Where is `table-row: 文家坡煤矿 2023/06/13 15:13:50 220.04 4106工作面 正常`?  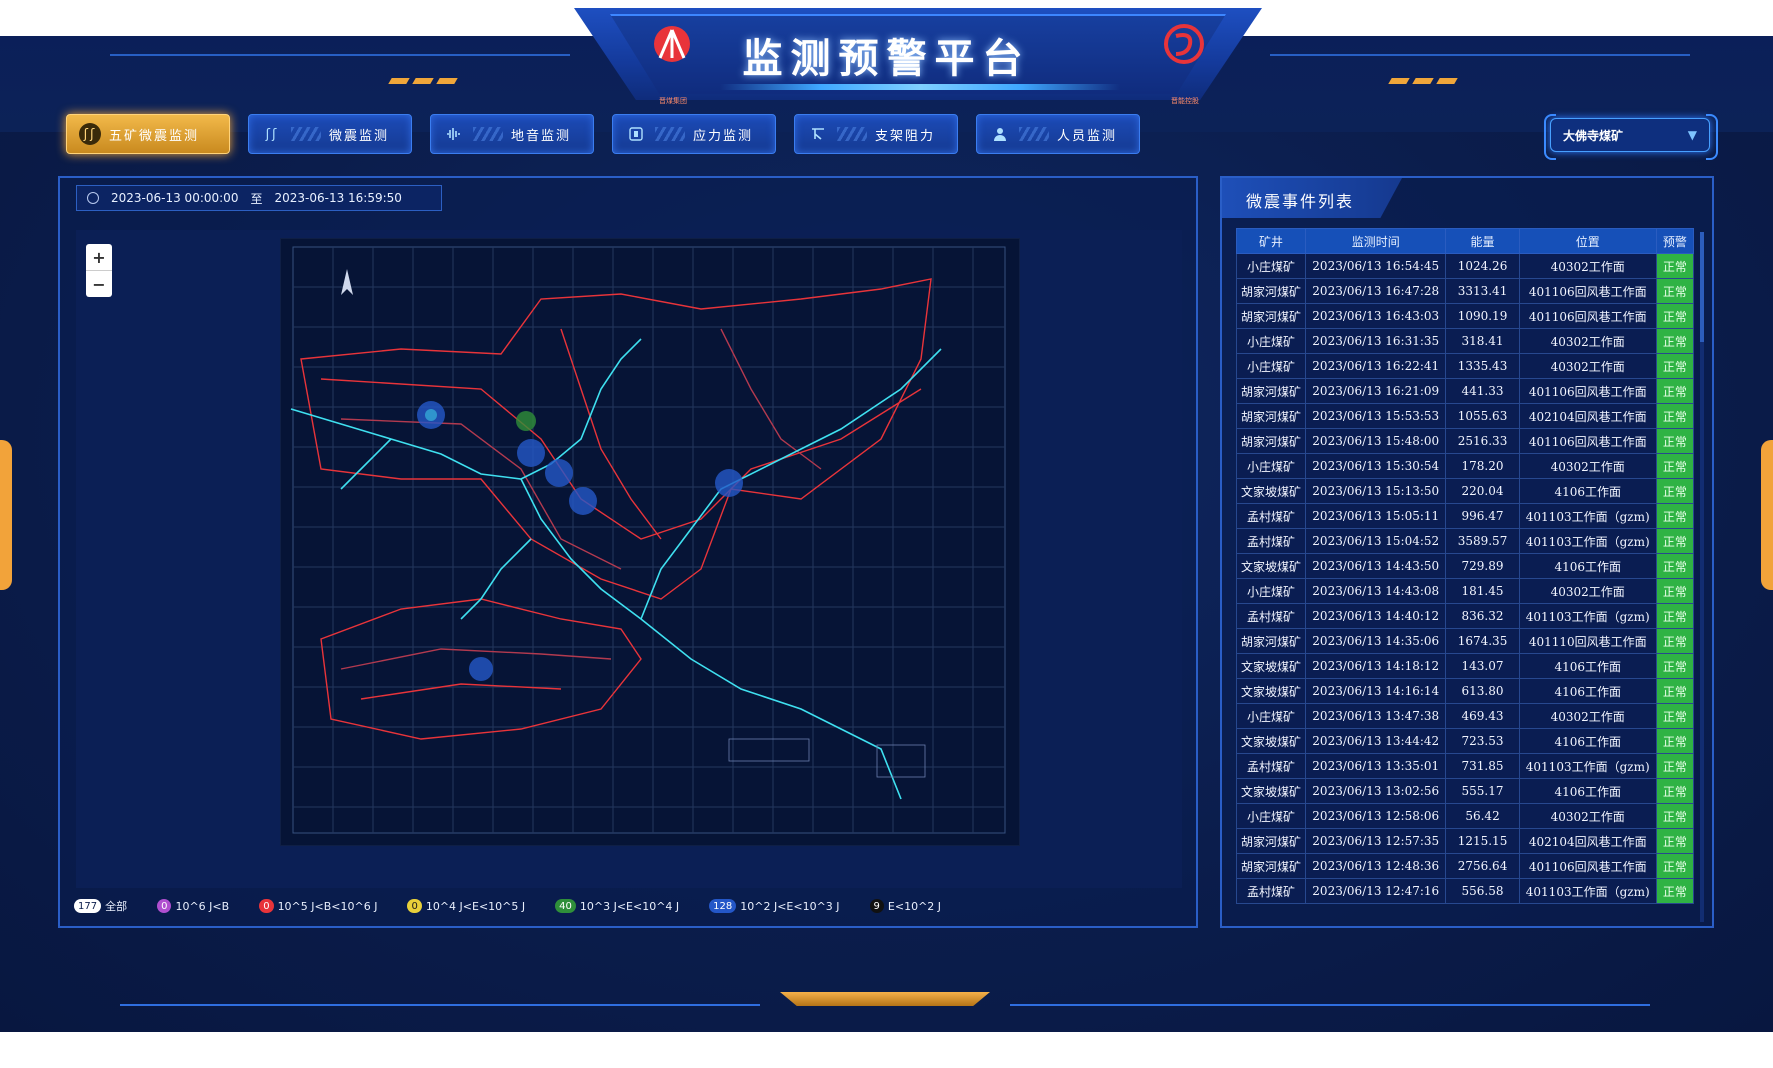 table-row: 文家坡煤矿 2023/06/13 15:13:50 220.04 4106工作面 正常 is located at coordinates (1465, 491).